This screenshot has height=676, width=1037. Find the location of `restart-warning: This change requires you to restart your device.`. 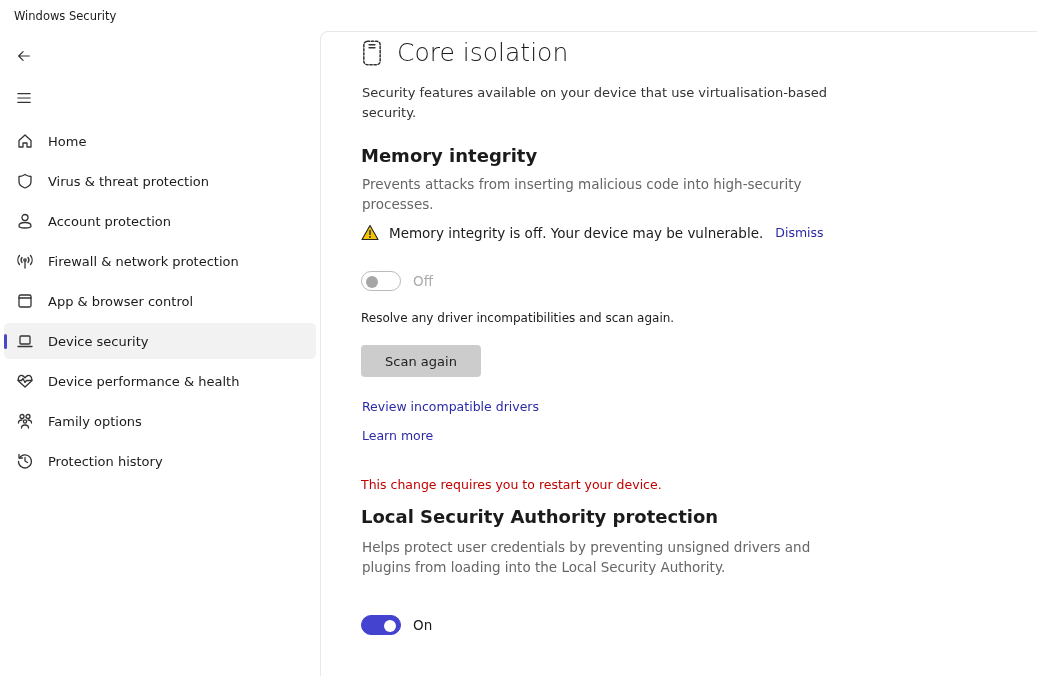

restart-warning: This change requires you to restart your device. is located at coordinates (511, 484).